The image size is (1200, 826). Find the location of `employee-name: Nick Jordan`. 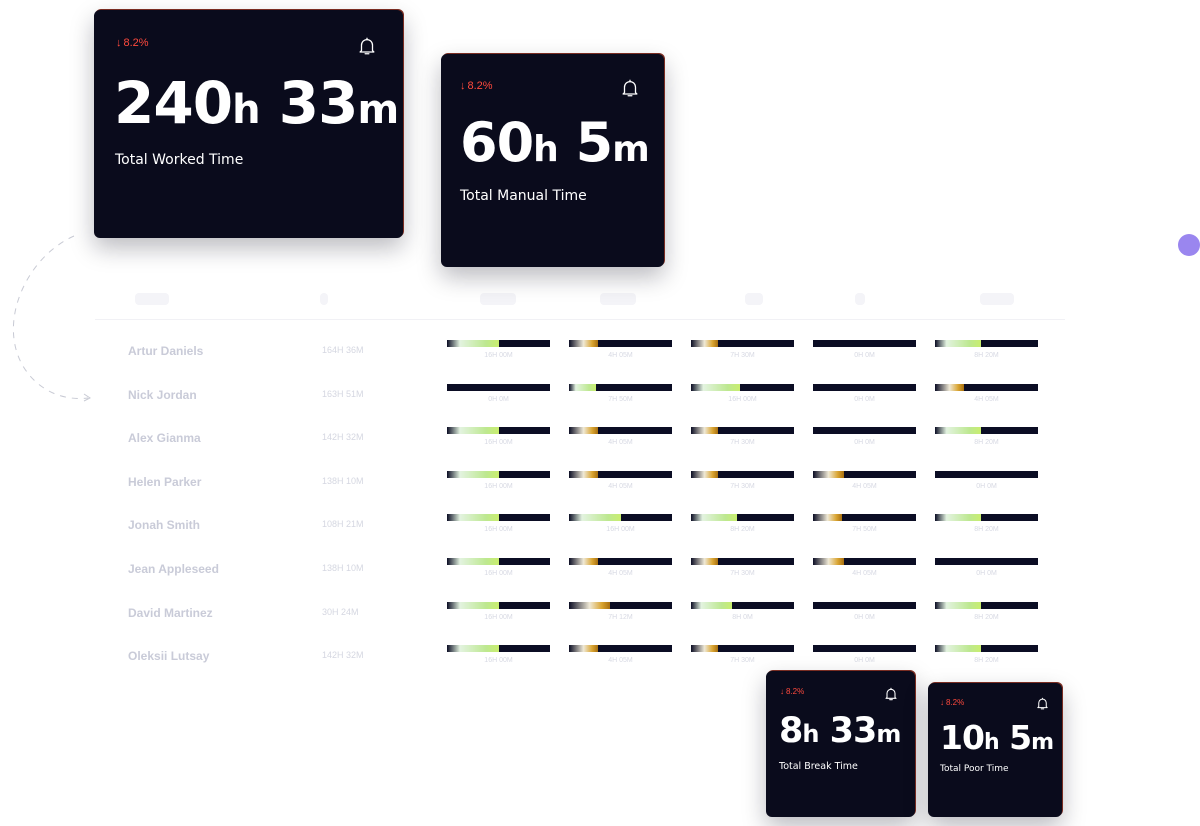

employee-name: Nick Jordan is located at coordinates (162, 394).